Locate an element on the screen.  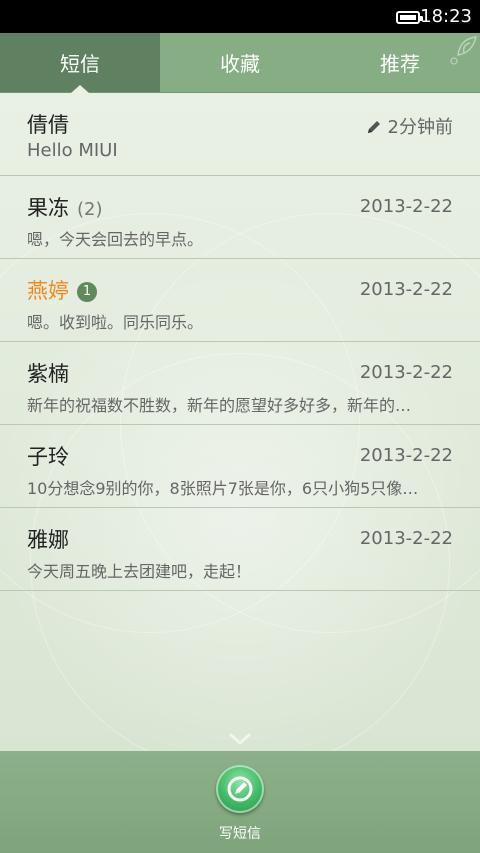
contact-name: 雅娜 is located at coordinates (48, 539).